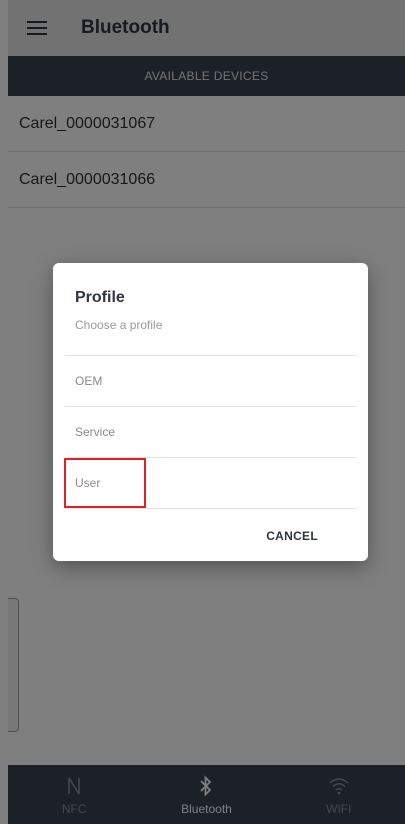 This screenshot has width=405, height=824. I want to click on dialog-divider, so click(211, 508).